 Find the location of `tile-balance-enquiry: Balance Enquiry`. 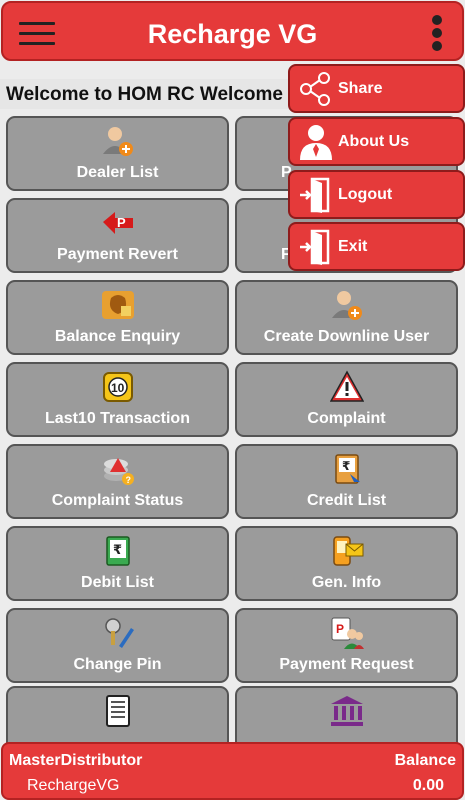

tile-balance-enquiry: Balance Enquiry is located at coordinates (117, 317).